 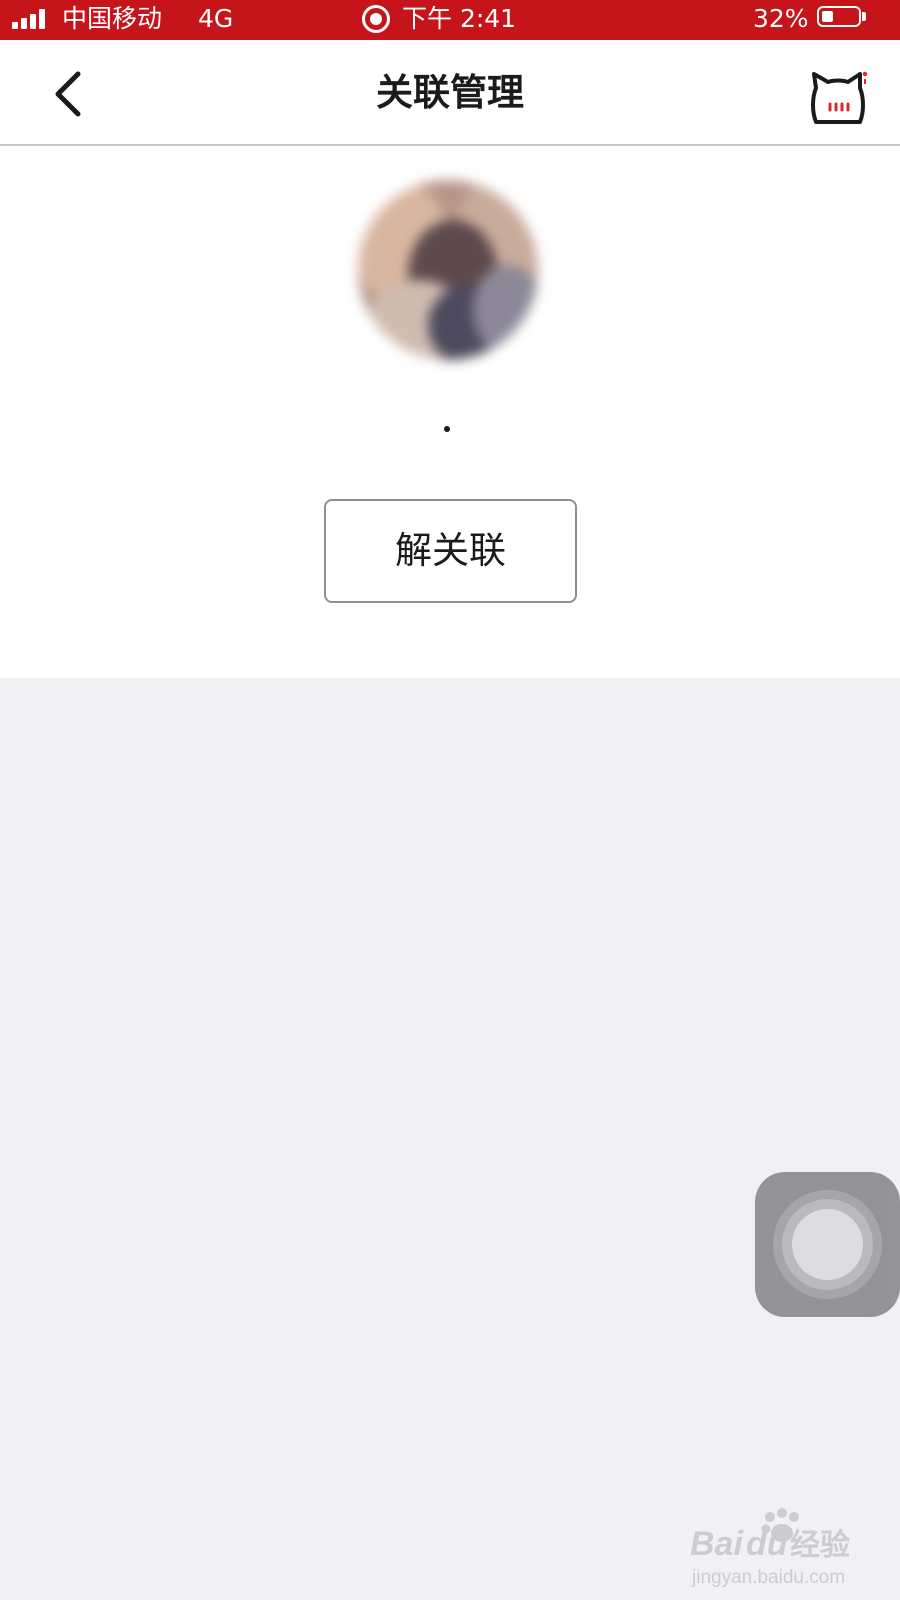 I want to click on svg-text: du, so click(x=767, y=1544).